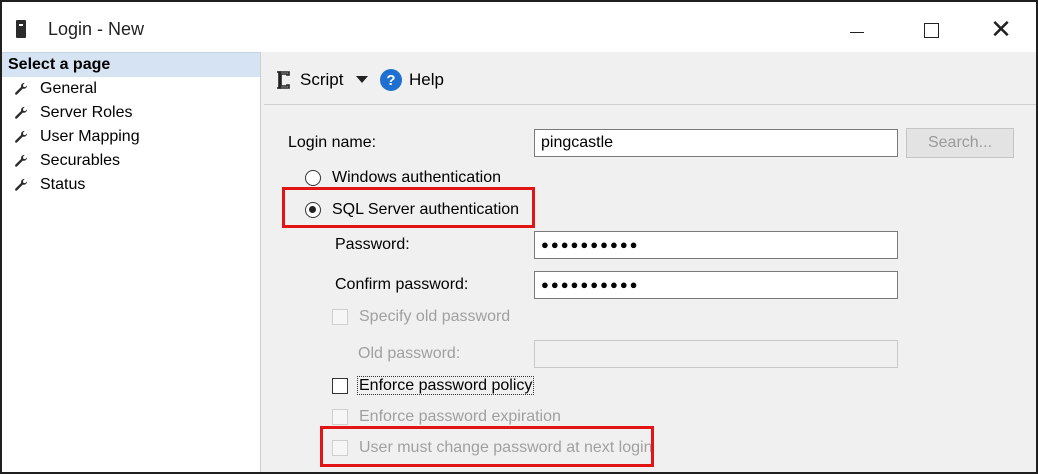 The height and width of the screenshot is (474, 1038). I want to click on close-button: ✕, so click(1001, 30).